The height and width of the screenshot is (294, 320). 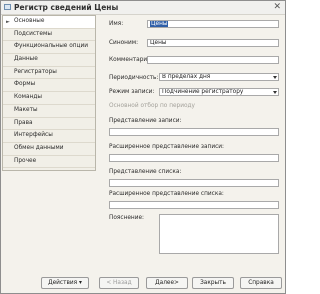 I want to click on actions-menu-button: Действия ▾, so click(x=65, y=283).